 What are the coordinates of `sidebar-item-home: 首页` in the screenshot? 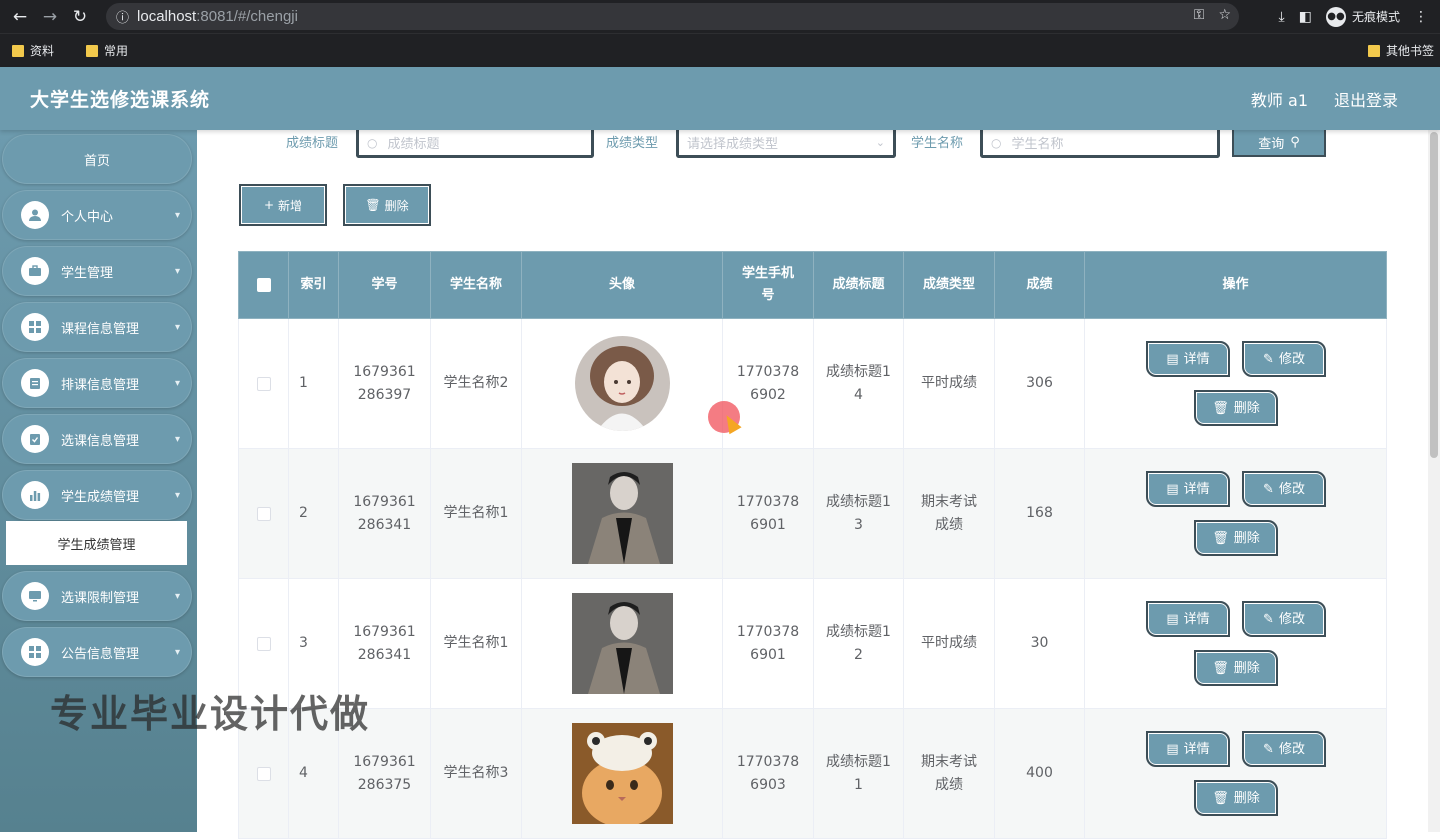 It's located at (97, 159).